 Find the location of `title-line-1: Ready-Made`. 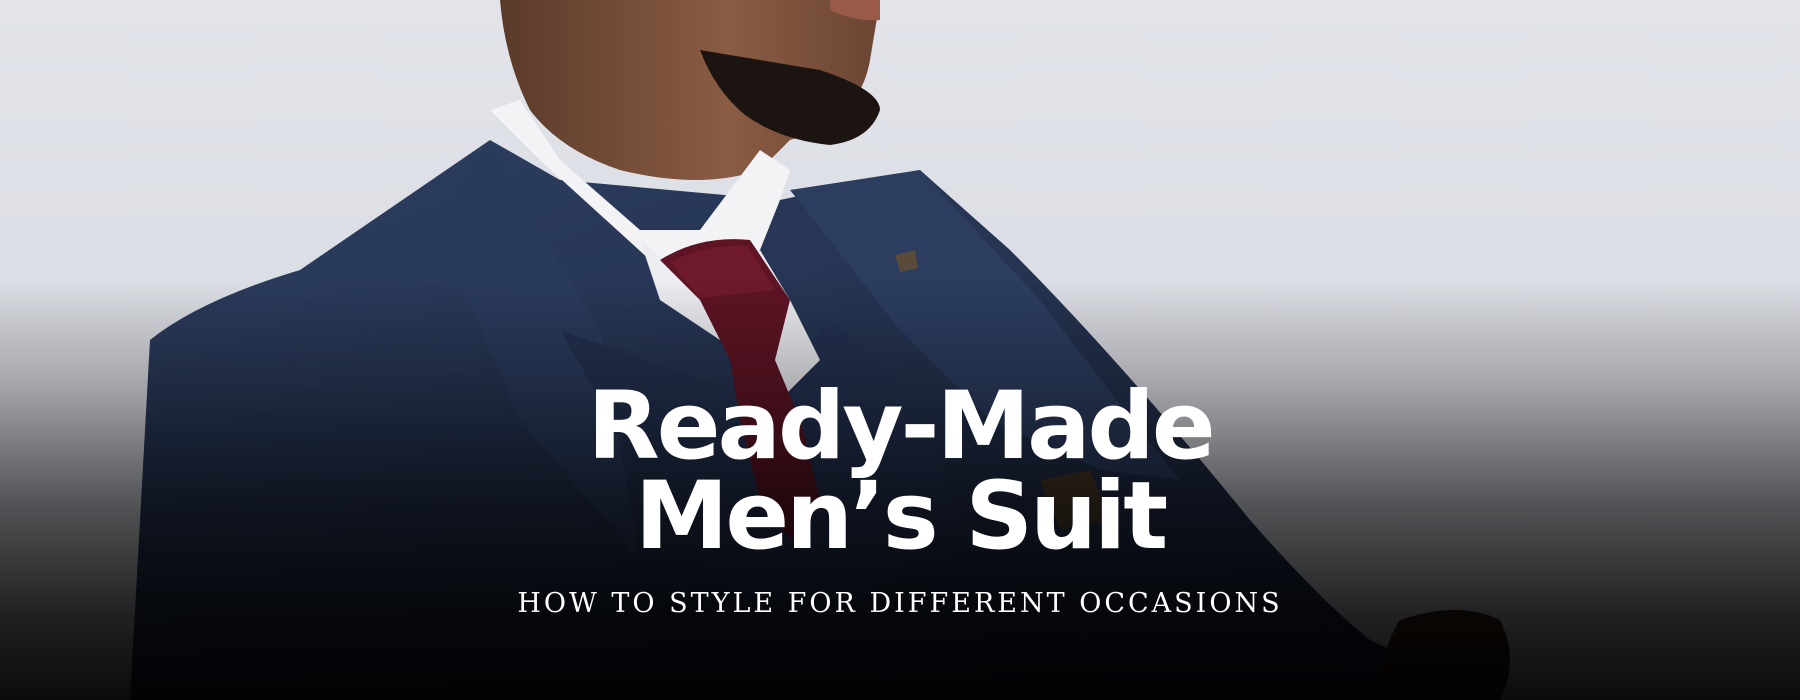

title-line-1: Ready-Made is located at coordinates (901, 426).